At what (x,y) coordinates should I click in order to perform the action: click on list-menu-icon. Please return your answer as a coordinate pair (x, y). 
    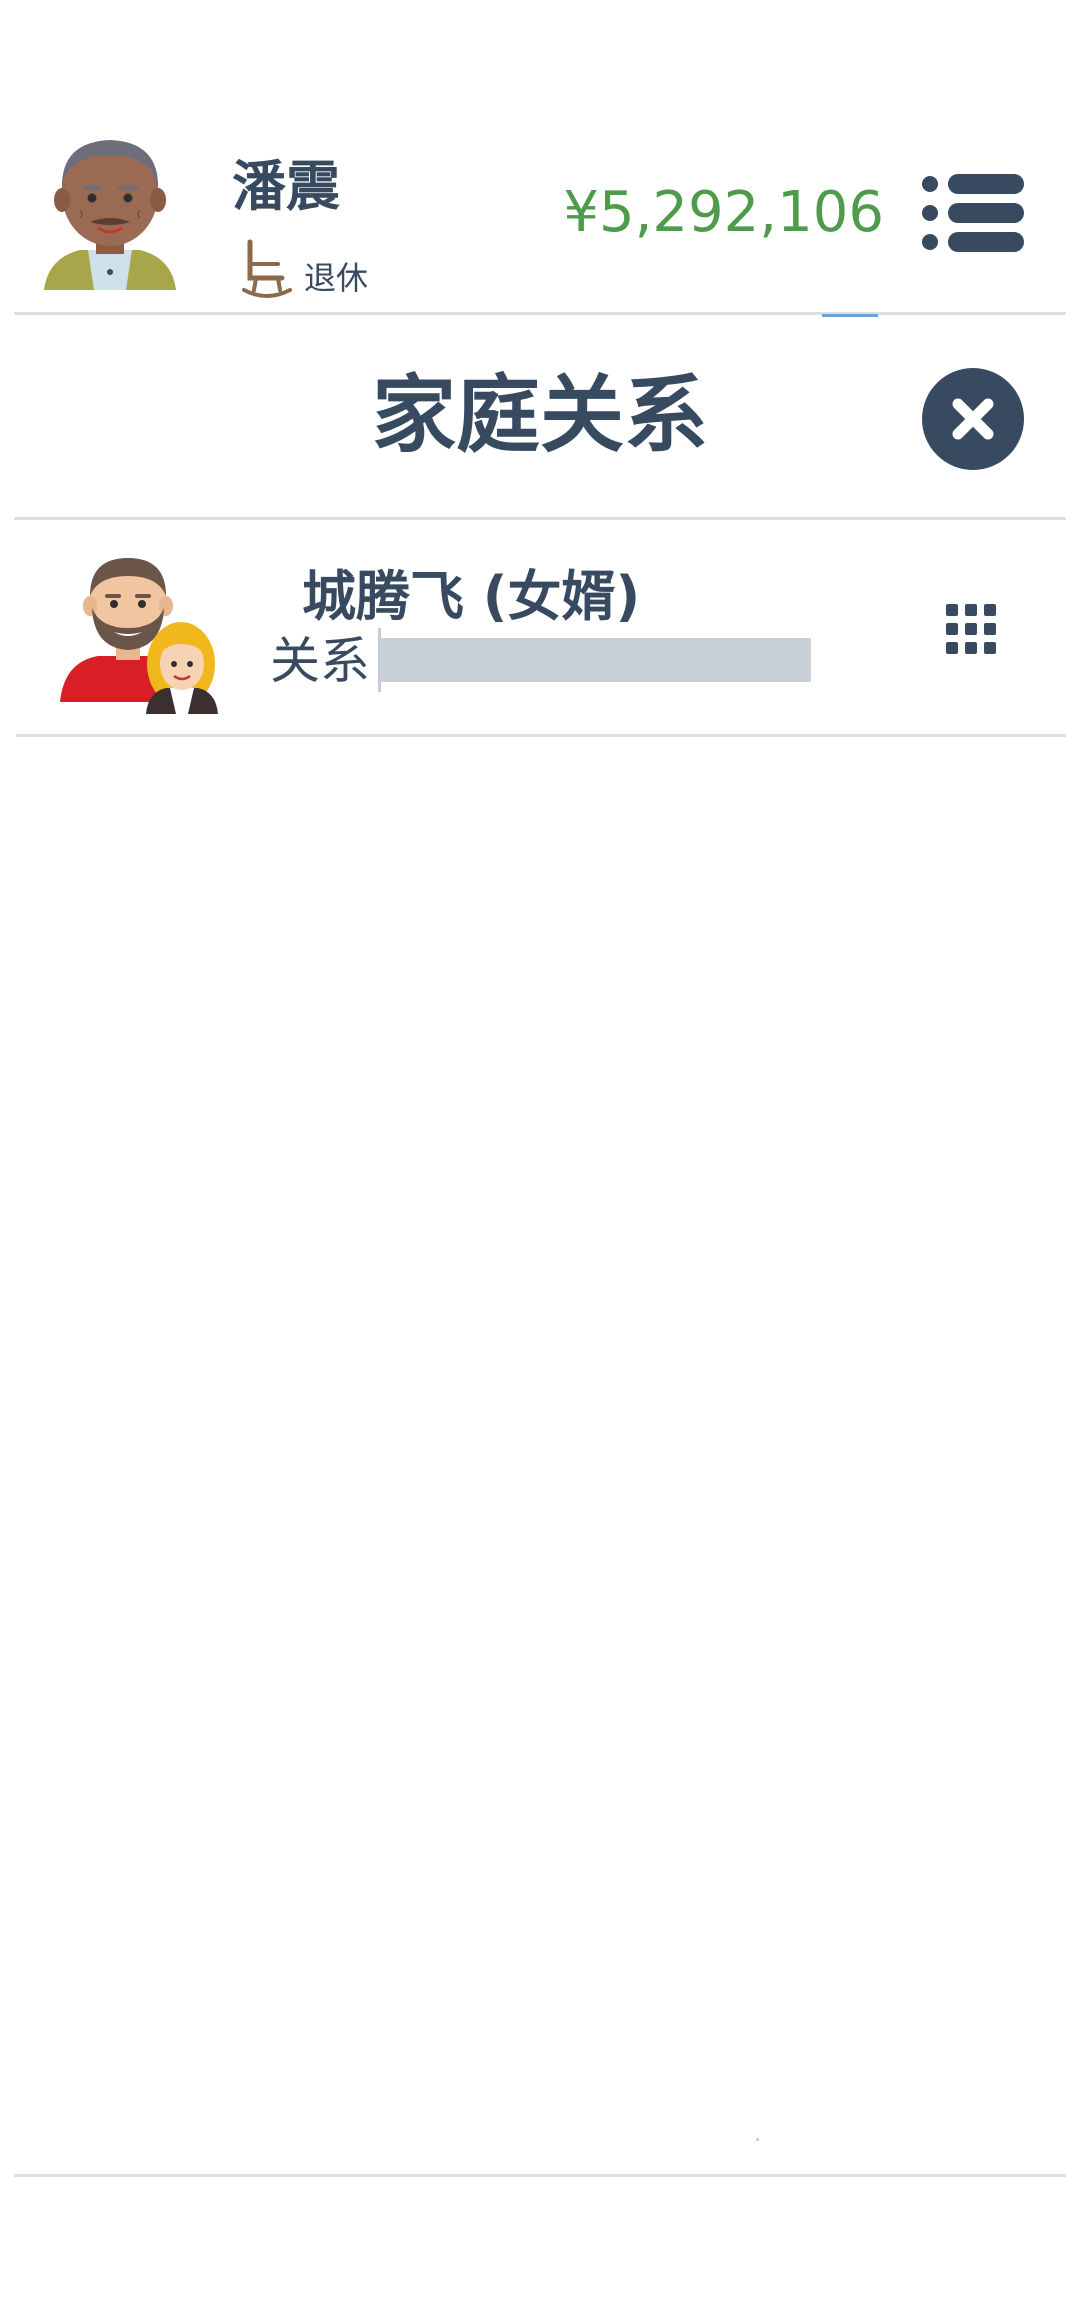
    Looking at the image, I should click on (973, 213).